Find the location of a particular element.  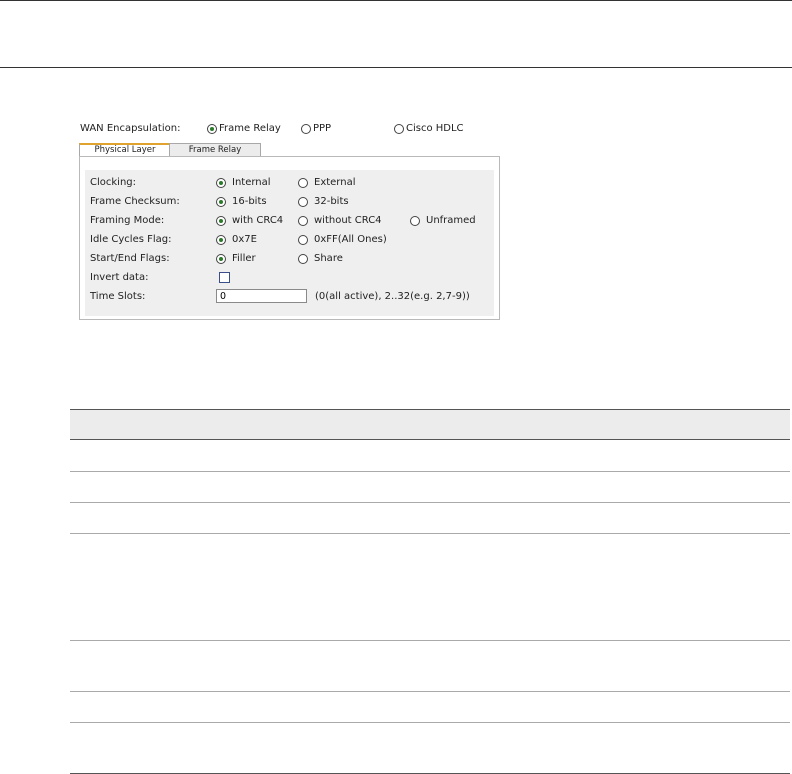

wan-option-label: Frame Relay is located at coordinates (250, 128).